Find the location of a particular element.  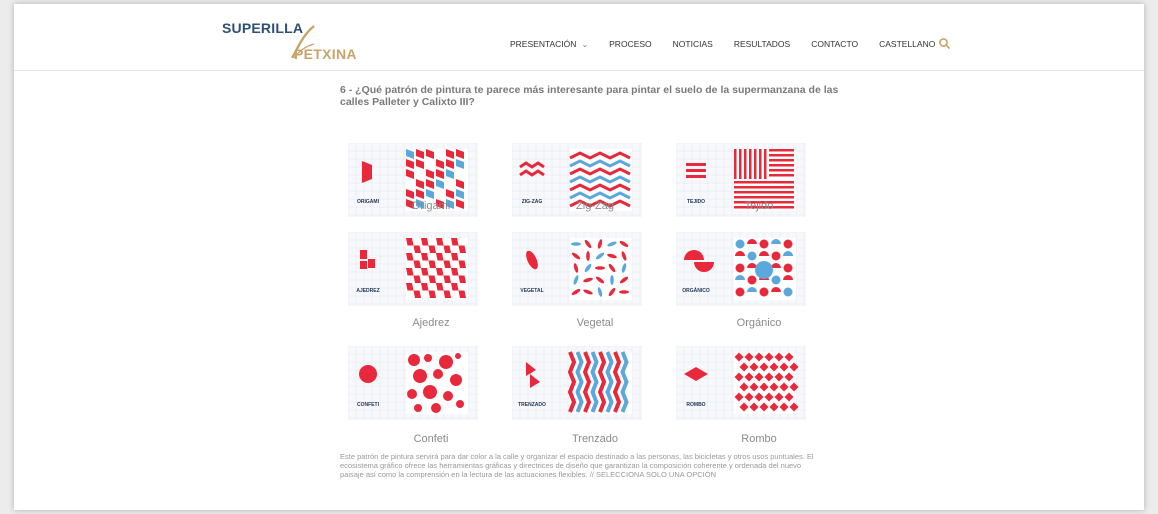

option-caption-vegetal: Vegetal is located at coordinates (595, 323).